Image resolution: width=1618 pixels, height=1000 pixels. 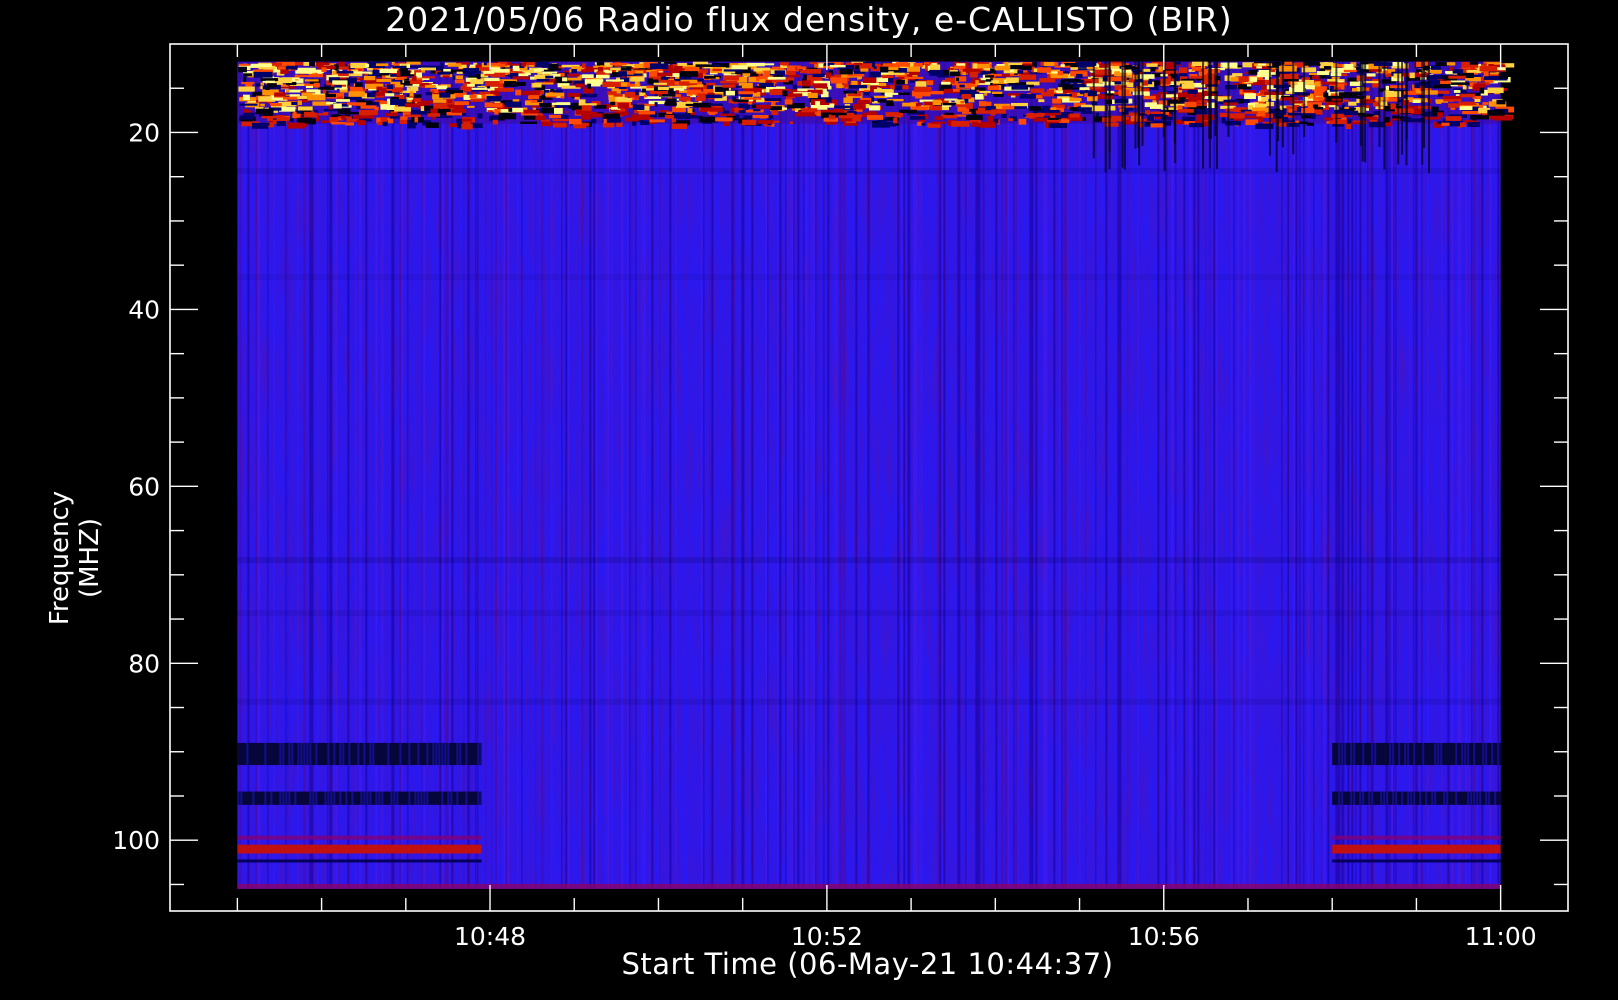 I want to click on x-tick-label: 11:00, so click(x=1501, y=936).